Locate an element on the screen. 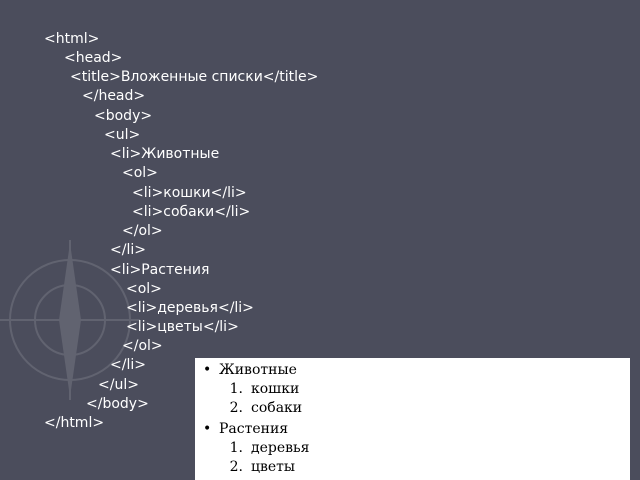 The width and height of the screenshot is (640, 480). code-line-ul-open: <ul> is located at coordinates (122, 135).